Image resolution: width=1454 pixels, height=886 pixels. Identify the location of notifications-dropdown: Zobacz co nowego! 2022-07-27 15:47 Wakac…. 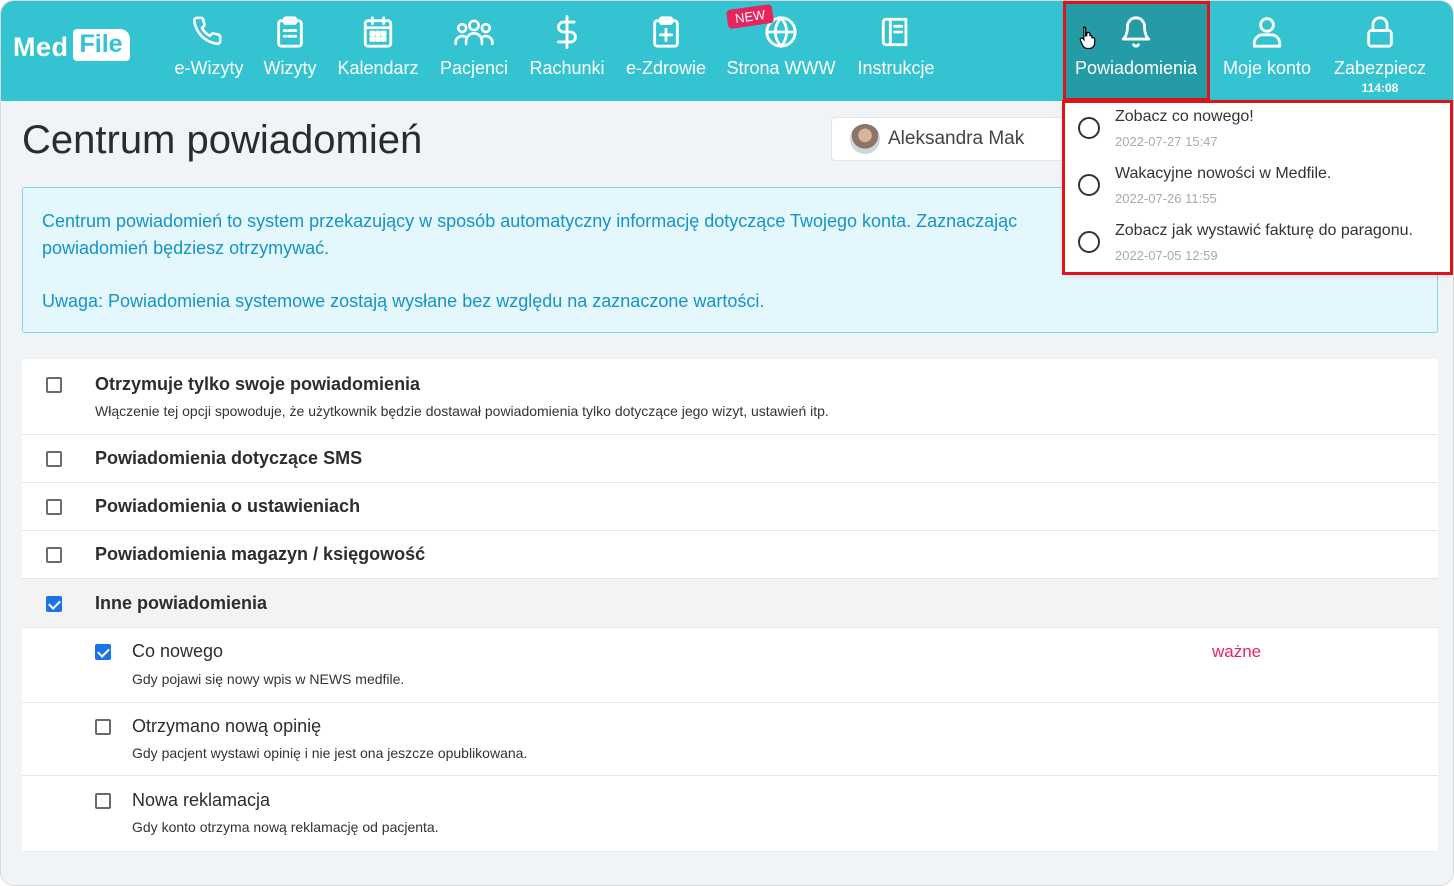
(1258, 187).